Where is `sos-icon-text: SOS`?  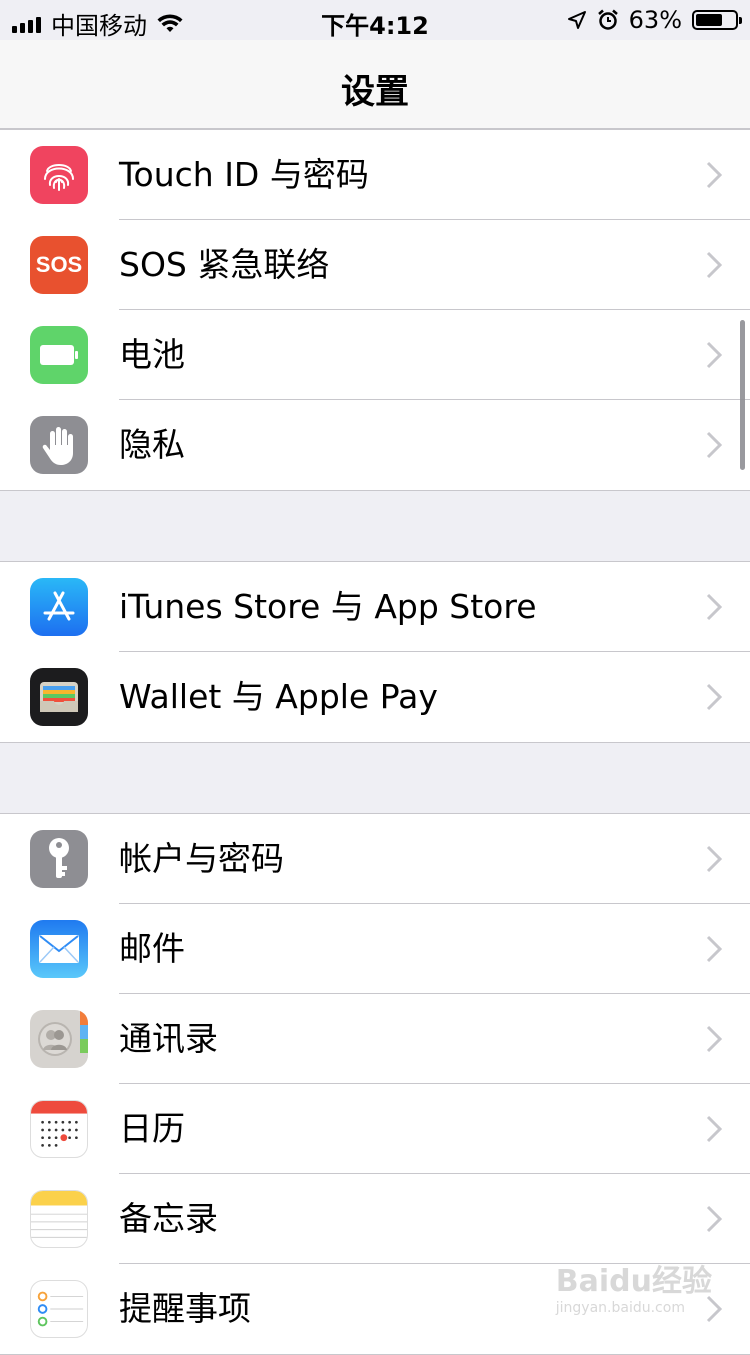 sos-icon-text: SOS is located at coordinates (59, 264).